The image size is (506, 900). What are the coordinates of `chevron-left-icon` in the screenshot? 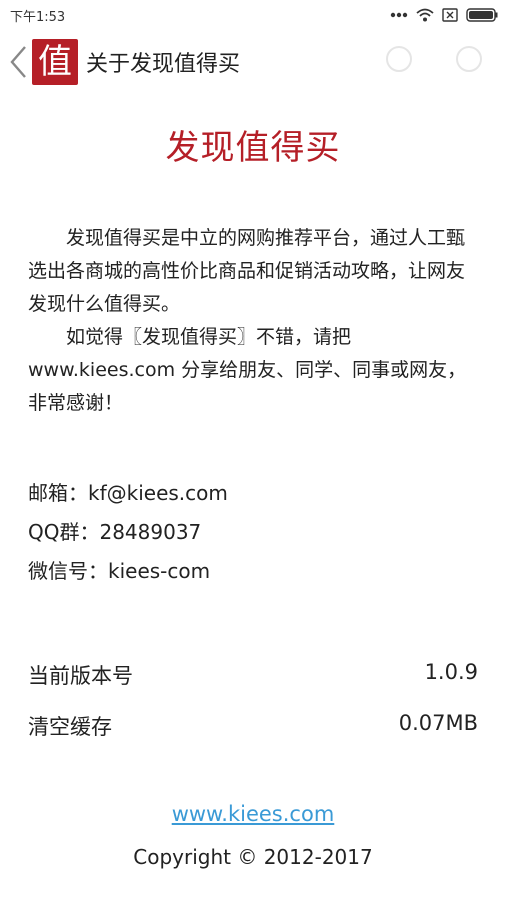 It's located at (18, 62).